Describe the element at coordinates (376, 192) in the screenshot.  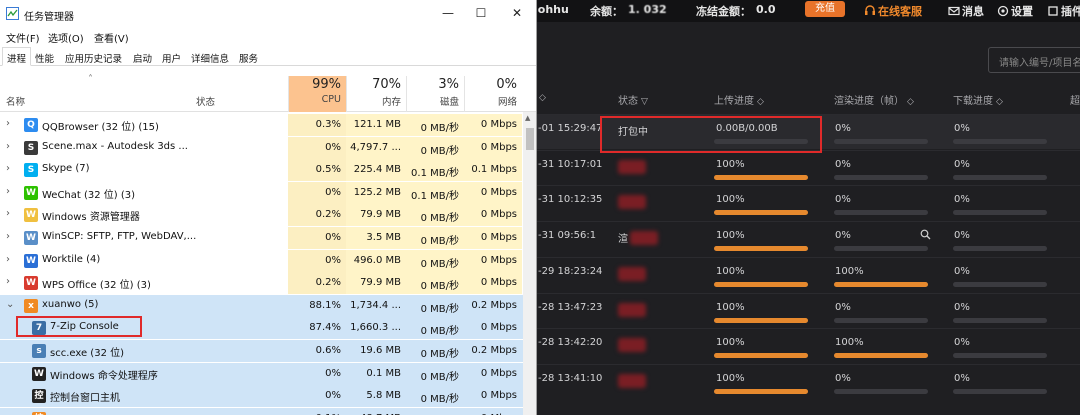
I see `memory-value: 125.2 MB` at that location.